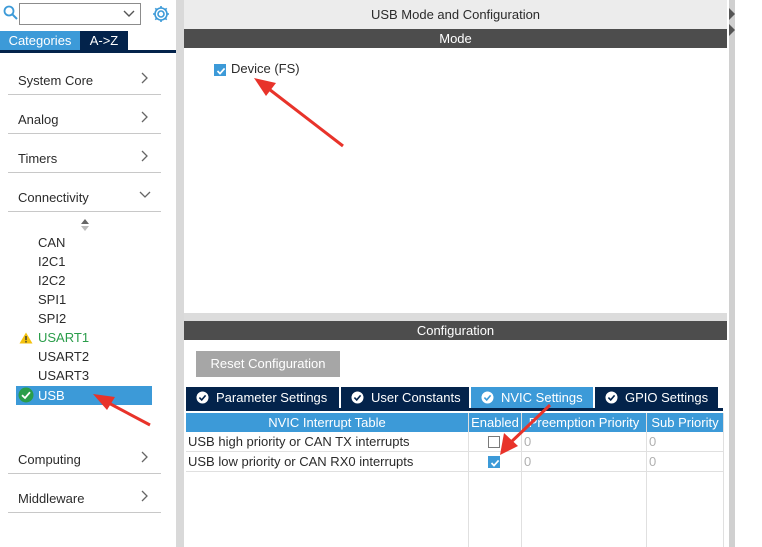 The height and width of the screenshot is (547, 762). I want to click on peripheral-spi2: SPI2, so click(52, 318).